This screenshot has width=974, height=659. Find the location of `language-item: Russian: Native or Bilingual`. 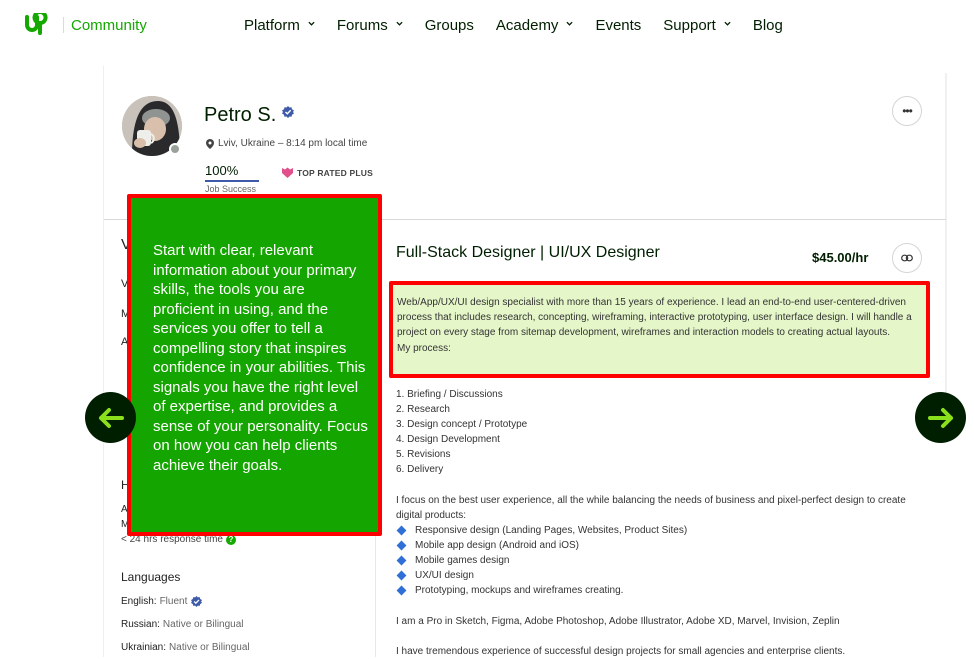

language-item: Russian: Native or Bilingual is located at coordinates (182, 624).